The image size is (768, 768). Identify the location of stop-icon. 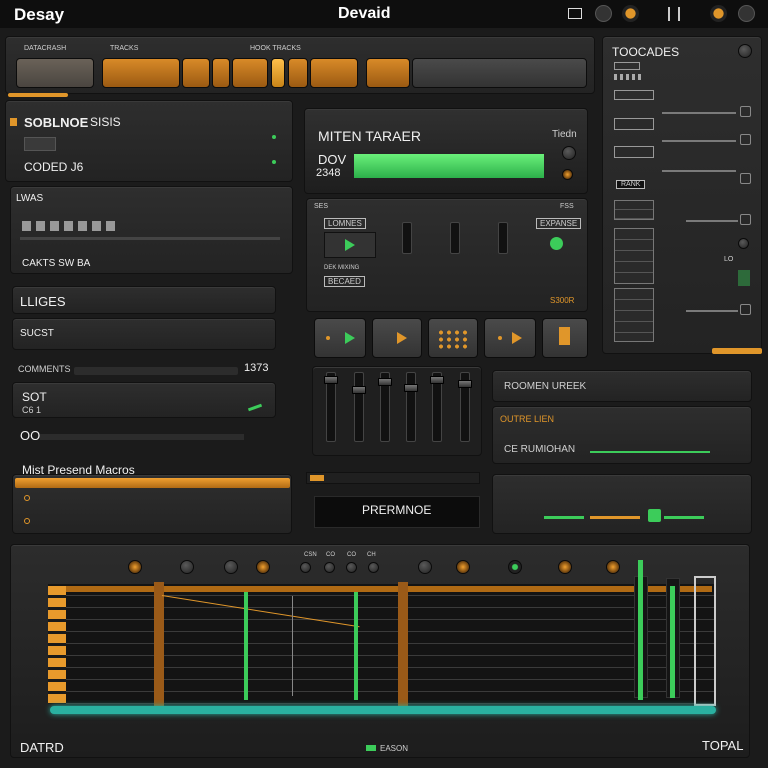
(564, 336).